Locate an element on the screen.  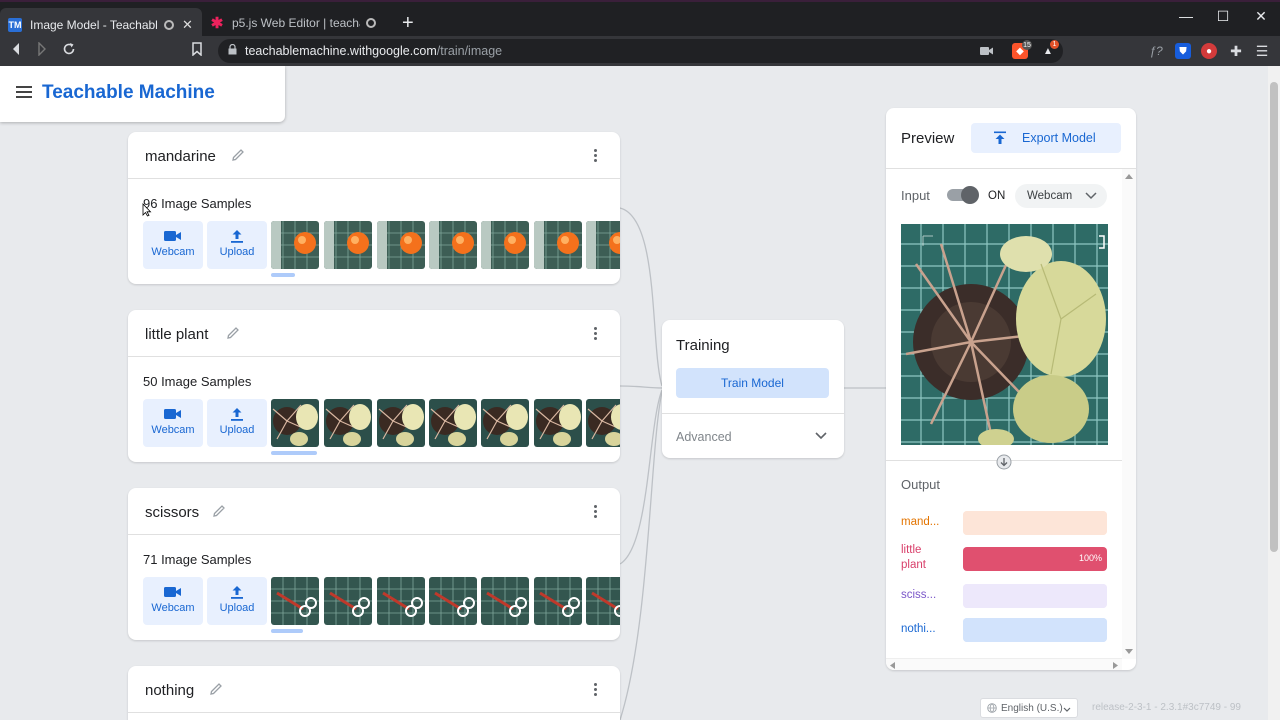
output-class-label: little plant is located at coordinates (913, 557).